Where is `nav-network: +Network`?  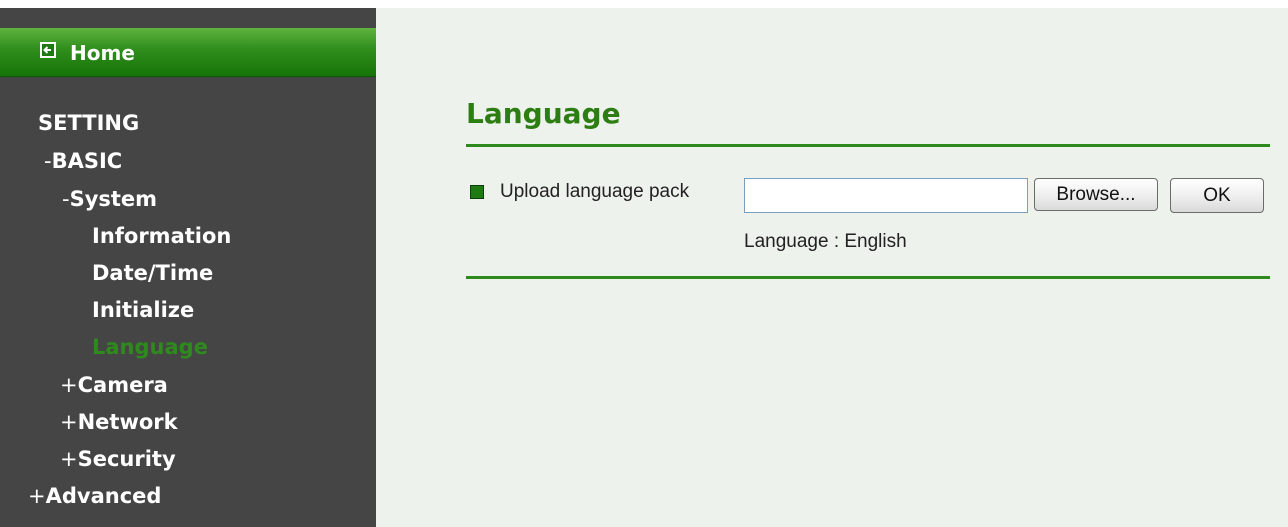 nav-network: +Network is located at coordinates (119, 422).